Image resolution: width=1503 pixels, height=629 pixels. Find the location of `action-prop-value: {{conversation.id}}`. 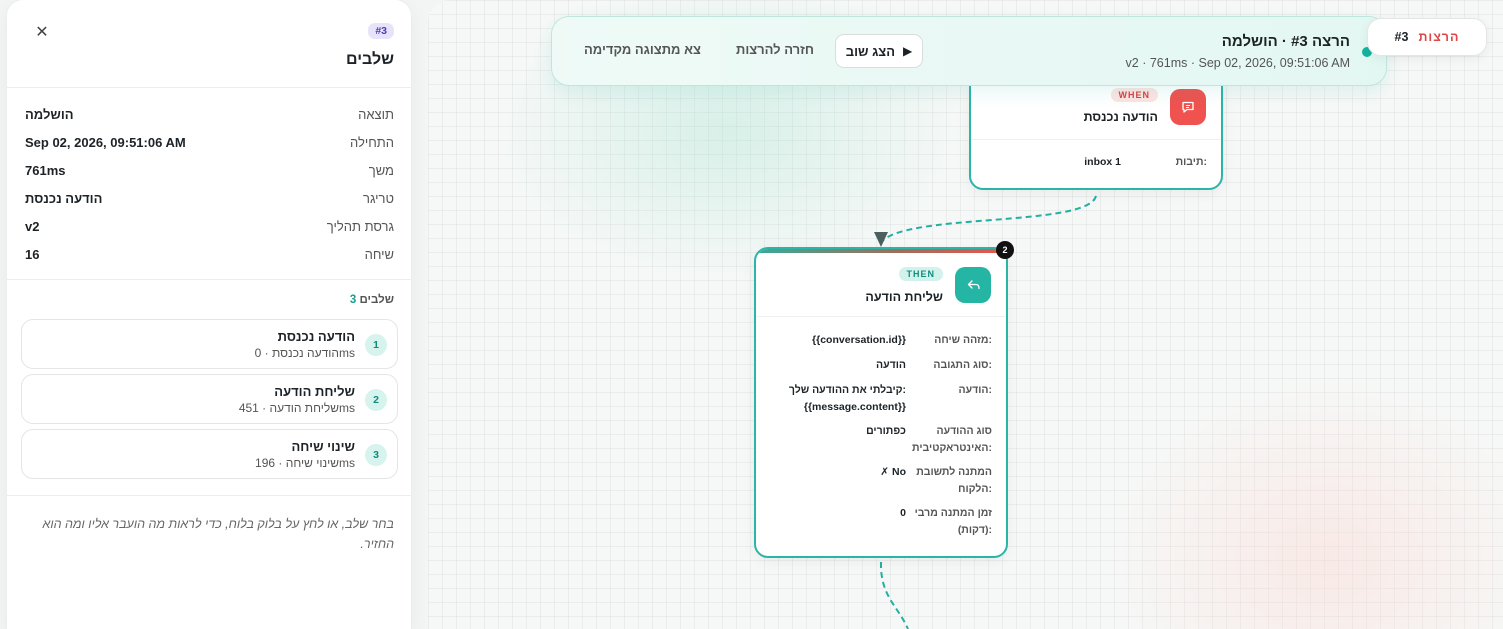

action-prop-value: {{conversation.id}} is located at coordinates (859, 340).